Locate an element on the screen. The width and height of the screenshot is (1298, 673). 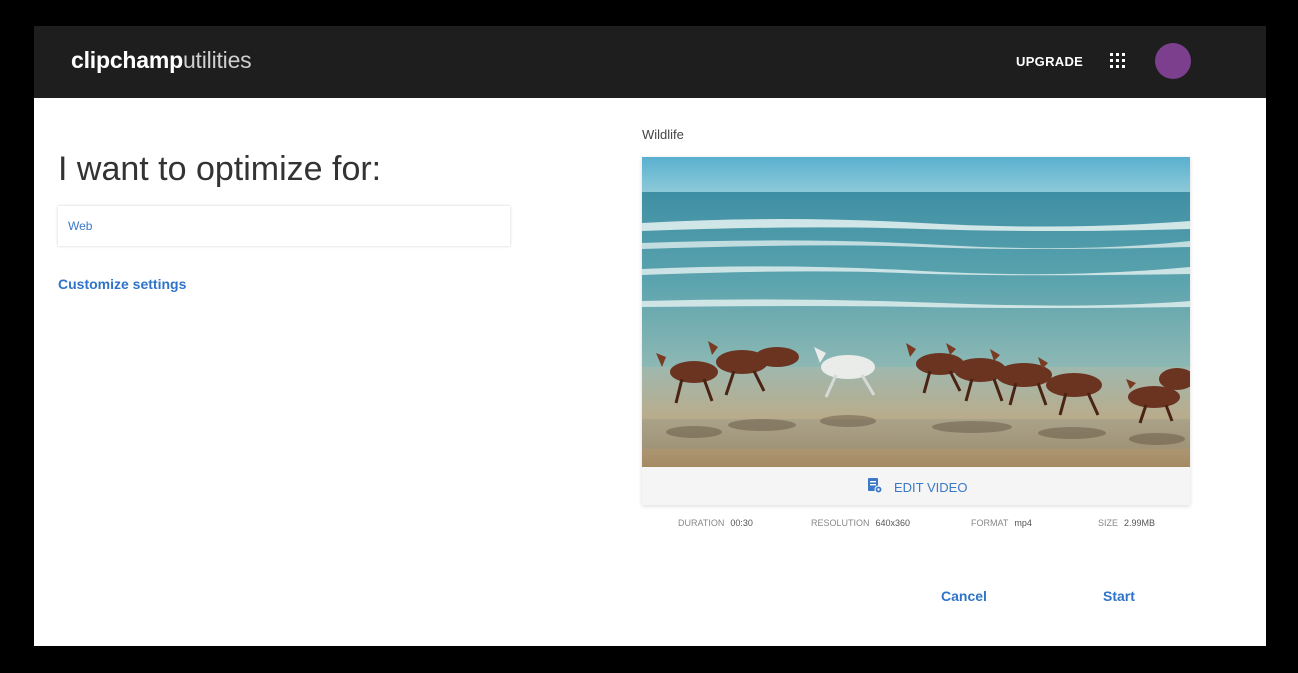
meta-size-value: 2.99MB is located at coordinates (1140, 523).